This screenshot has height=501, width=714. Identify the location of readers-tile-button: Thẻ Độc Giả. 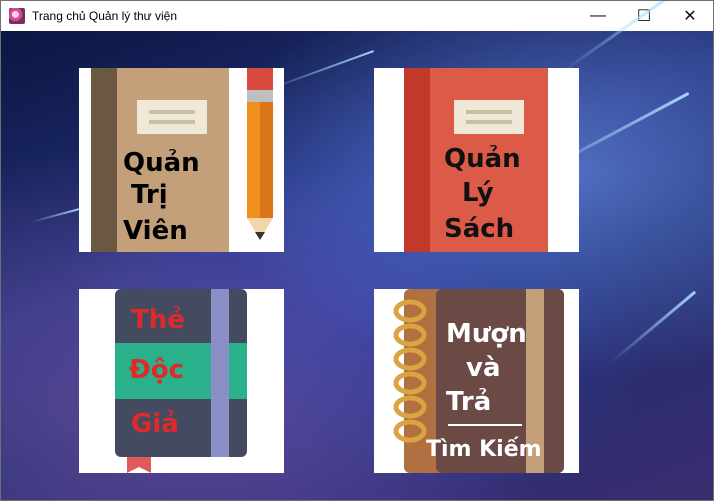
(181, 381).